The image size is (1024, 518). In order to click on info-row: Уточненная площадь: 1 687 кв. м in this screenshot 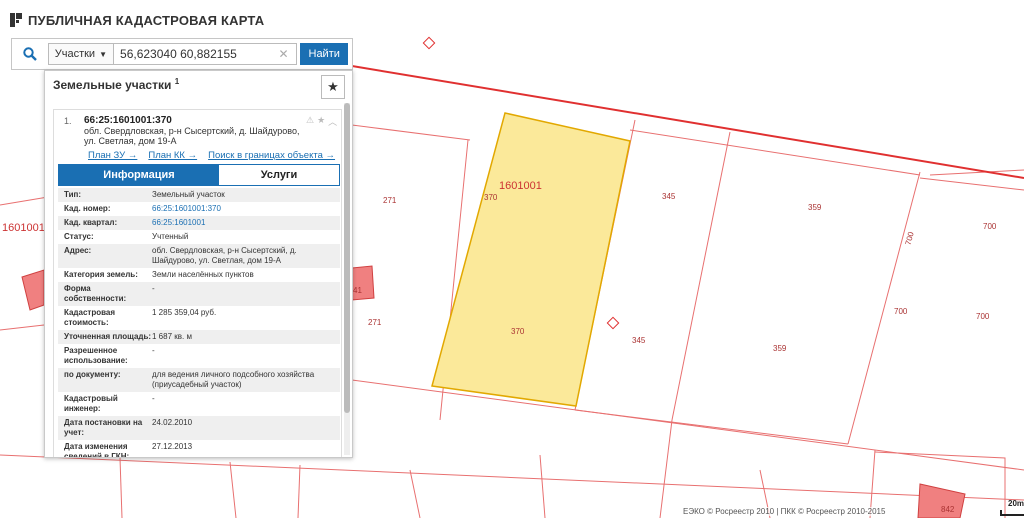, I will do `click(199, 337)`.